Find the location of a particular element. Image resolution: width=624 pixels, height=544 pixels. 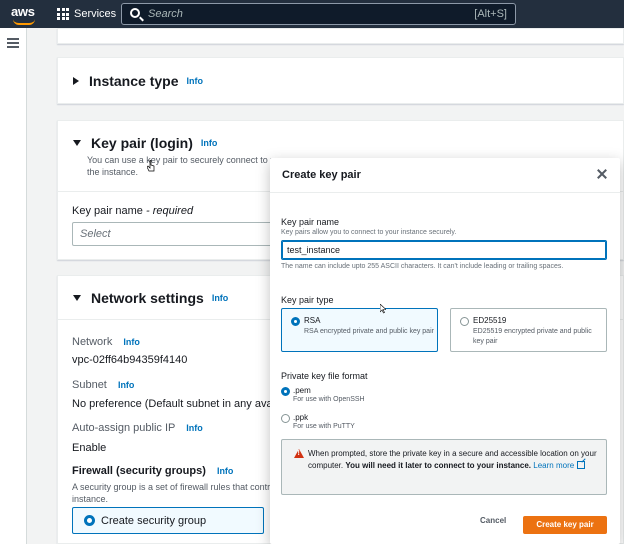

network-field-info-link: Info is located at coordinates (131, 342).